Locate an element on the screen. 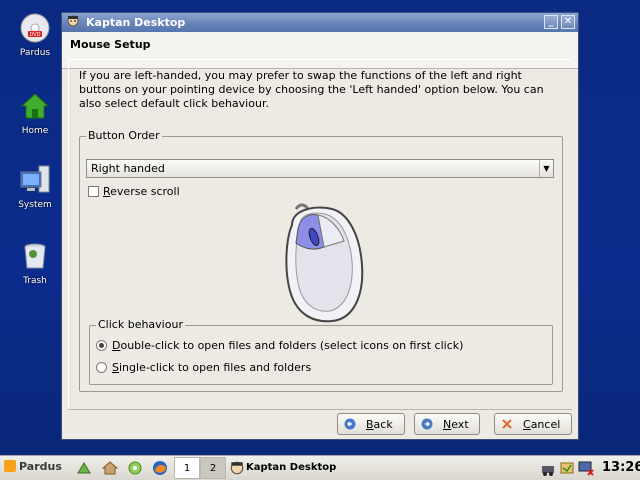  pardus-menu-button: Pardus is located at coordinates (33, 468).